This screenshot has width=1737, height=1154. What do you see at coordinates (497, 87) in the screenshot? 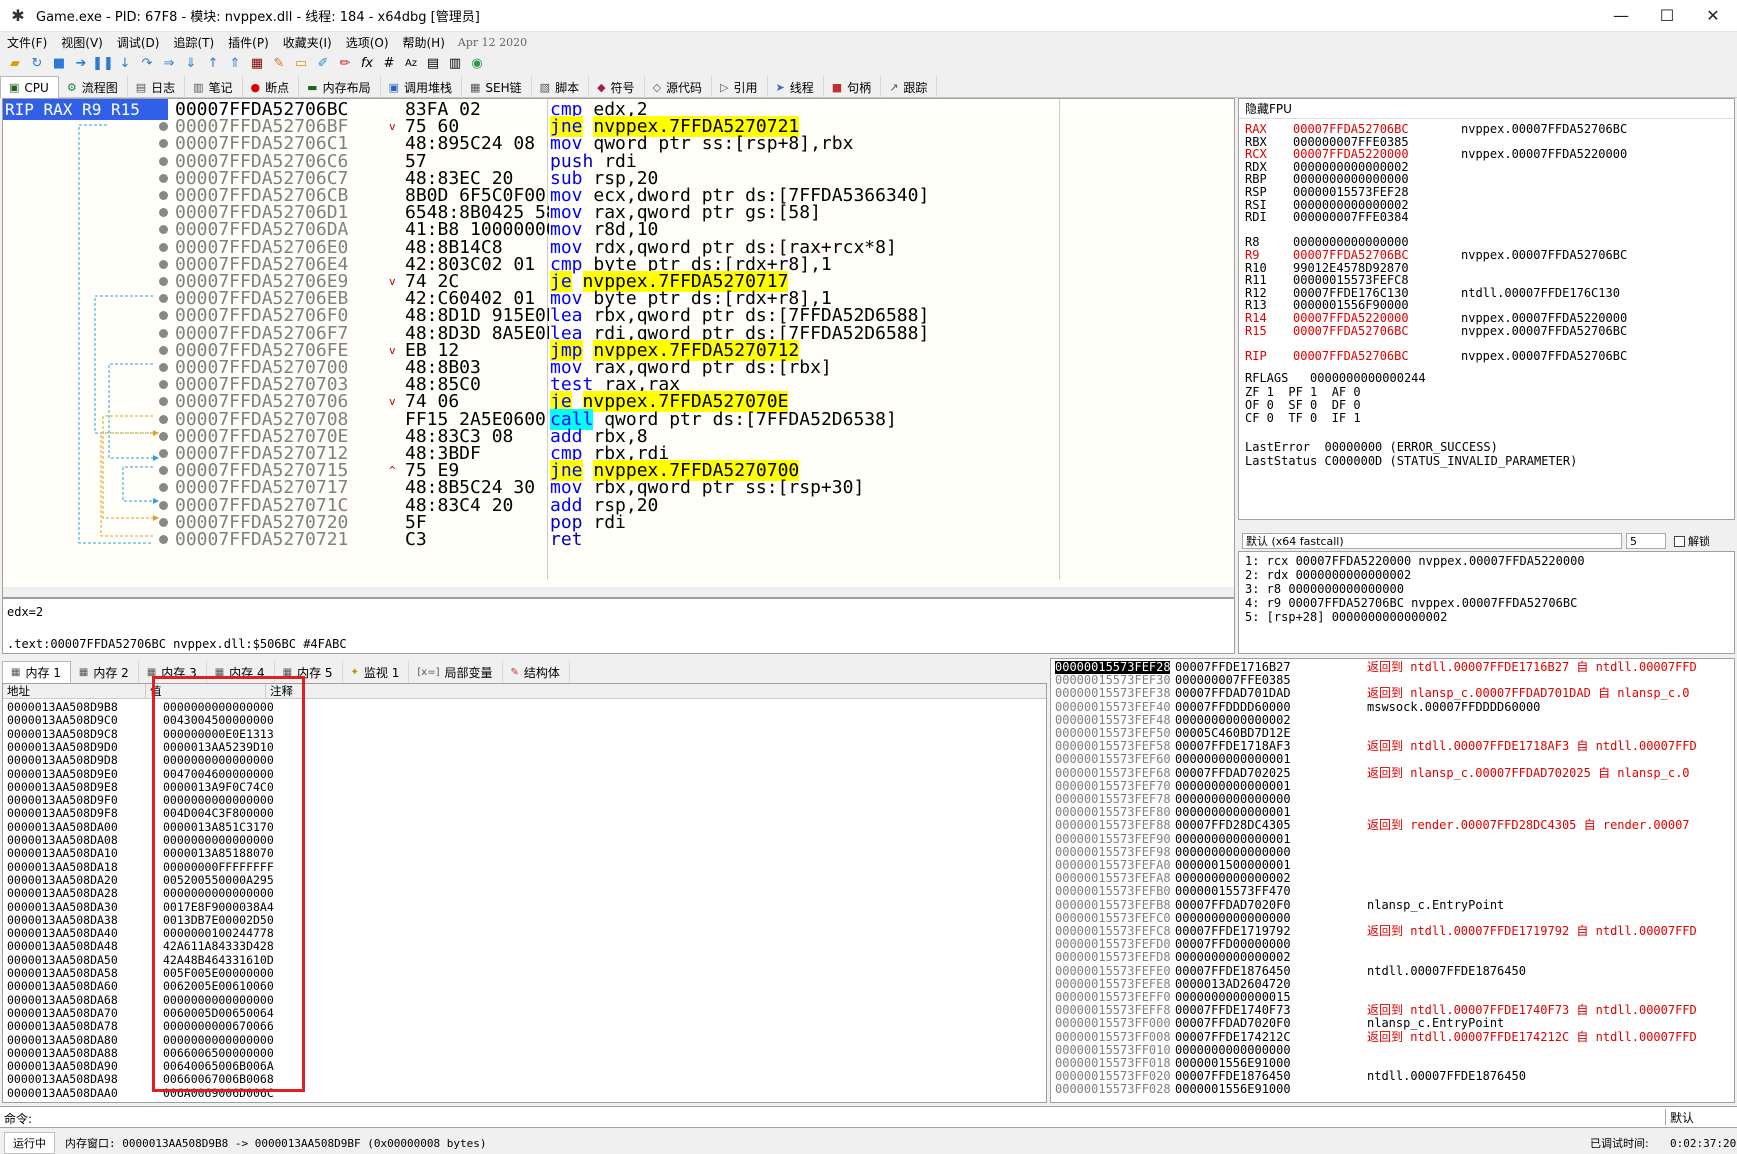
I see `tab-7: ▦ SEH链` at bounding box center [497, 87].